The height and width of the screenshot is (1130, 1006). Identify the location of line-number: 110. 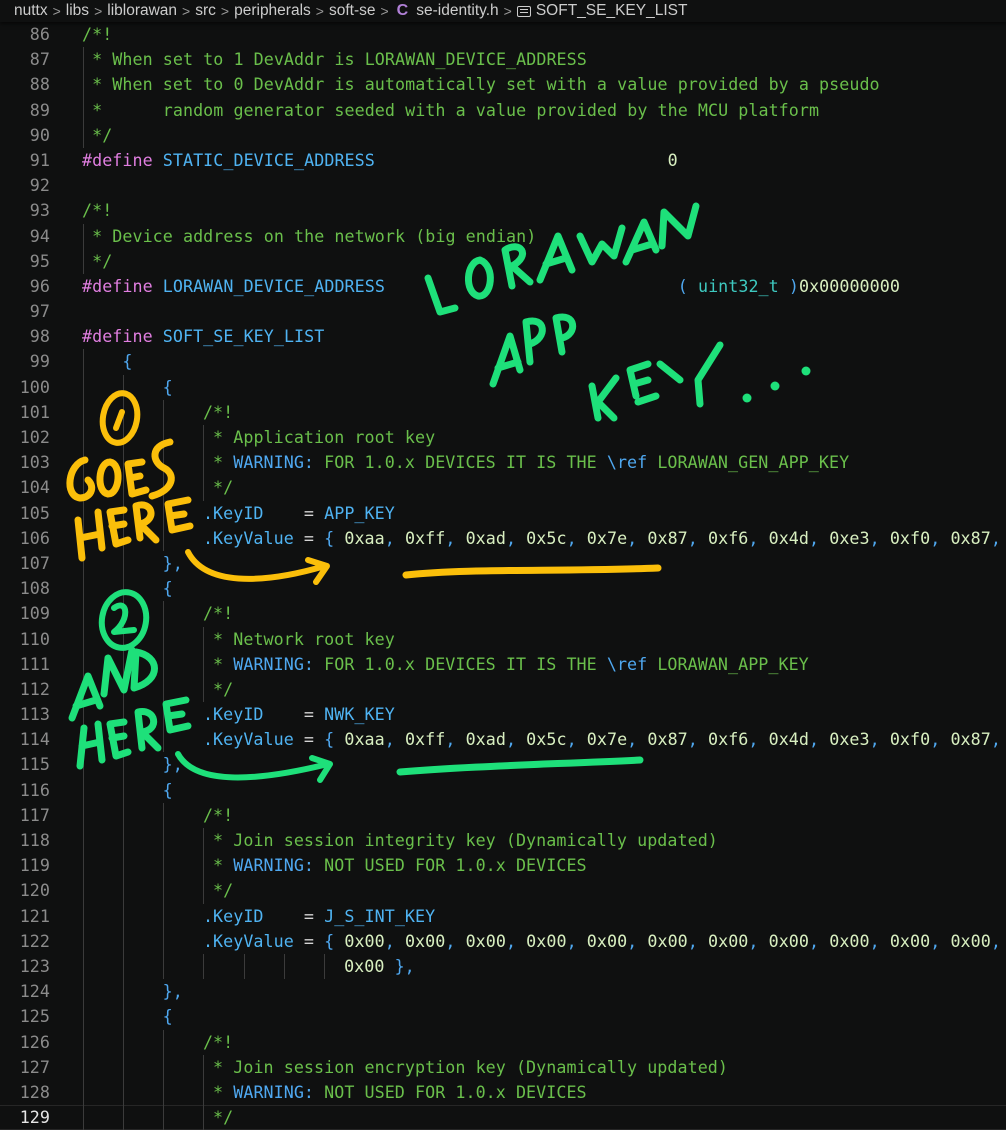
(25, 639).